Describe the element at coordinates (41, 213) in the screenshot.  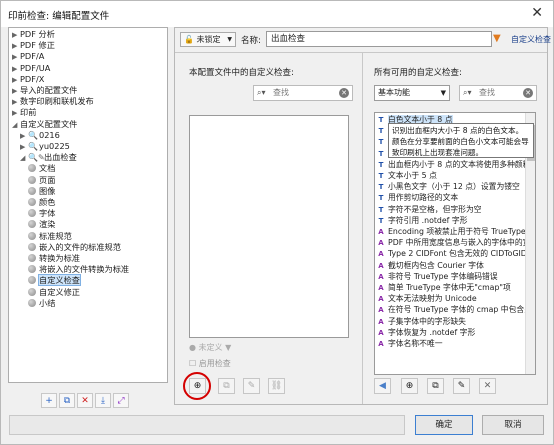
I see `tree-item: 字体` at that location.